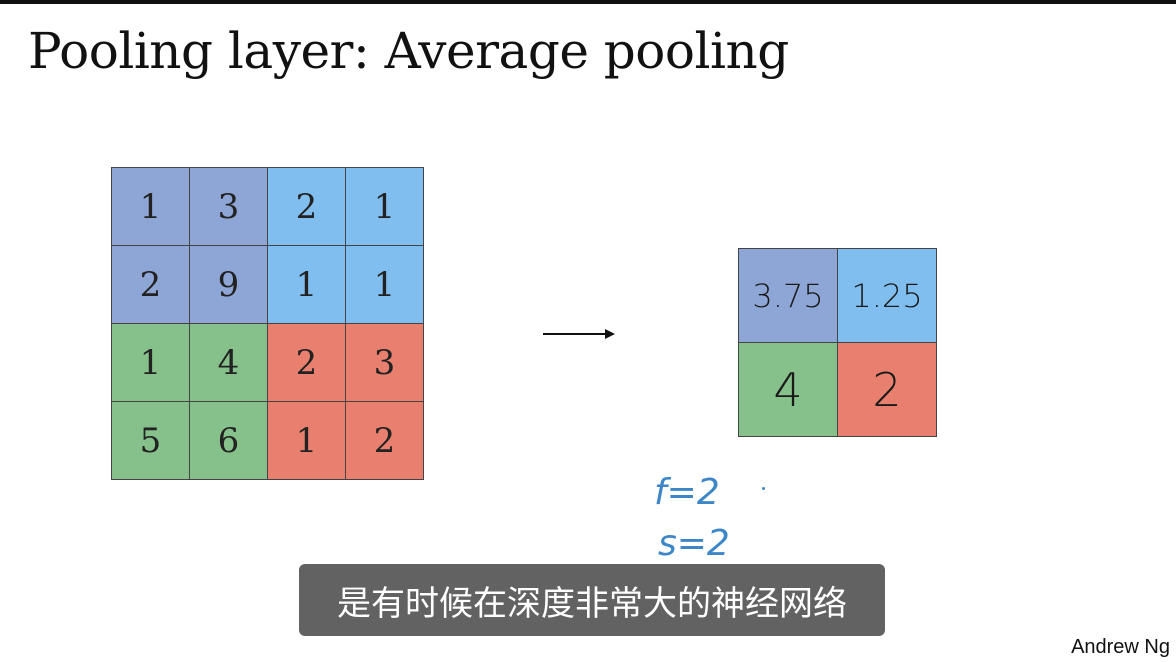  Describe the element at coordinates (229, 285) in the screenshot. I see `input-cell: 9` at that location.